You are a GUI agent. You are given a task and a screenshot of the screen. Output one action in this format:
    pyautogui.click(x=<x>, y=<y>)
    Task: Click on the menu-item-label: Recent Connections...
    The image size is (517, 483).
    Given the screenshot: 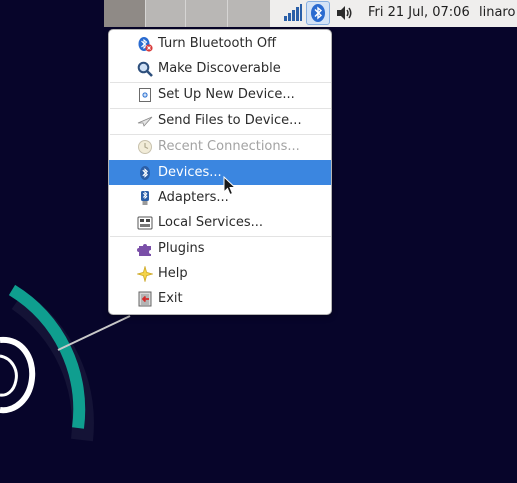 What is the action you would take?
    pyautogui.click(x=229, y=146)
    